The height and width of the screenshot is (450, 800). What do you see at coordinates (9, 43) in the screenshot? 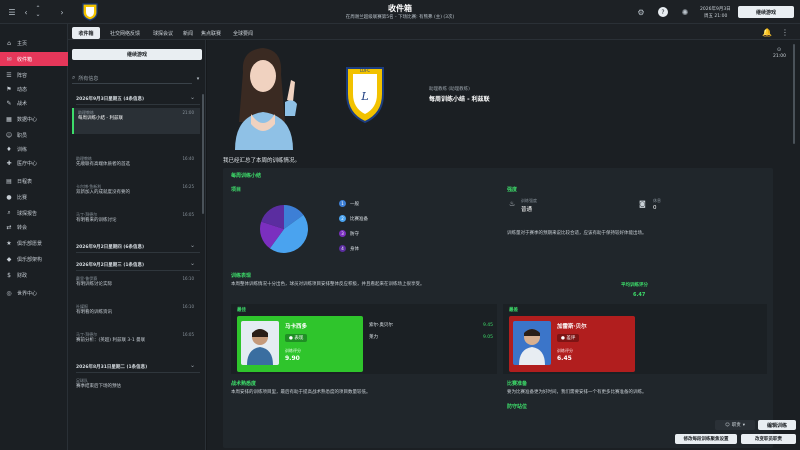
I see `sidebar-0-icon: ⌂` at bounding box center [9, 43].